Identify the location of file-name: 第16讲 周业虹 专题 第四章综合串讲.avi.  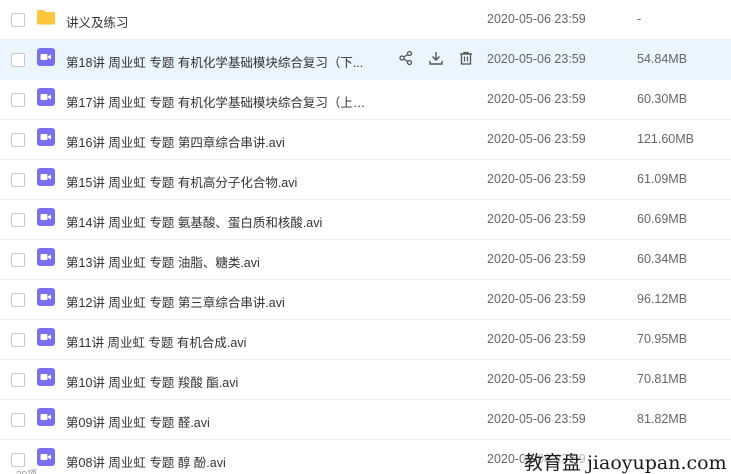
(216, 141).